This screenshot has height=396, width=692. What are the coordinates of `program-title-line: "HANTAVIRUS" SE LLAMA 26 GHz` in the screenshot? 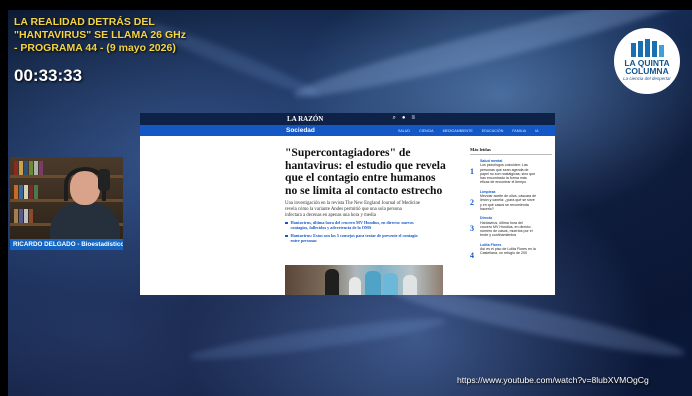 It's located at (100, 35).